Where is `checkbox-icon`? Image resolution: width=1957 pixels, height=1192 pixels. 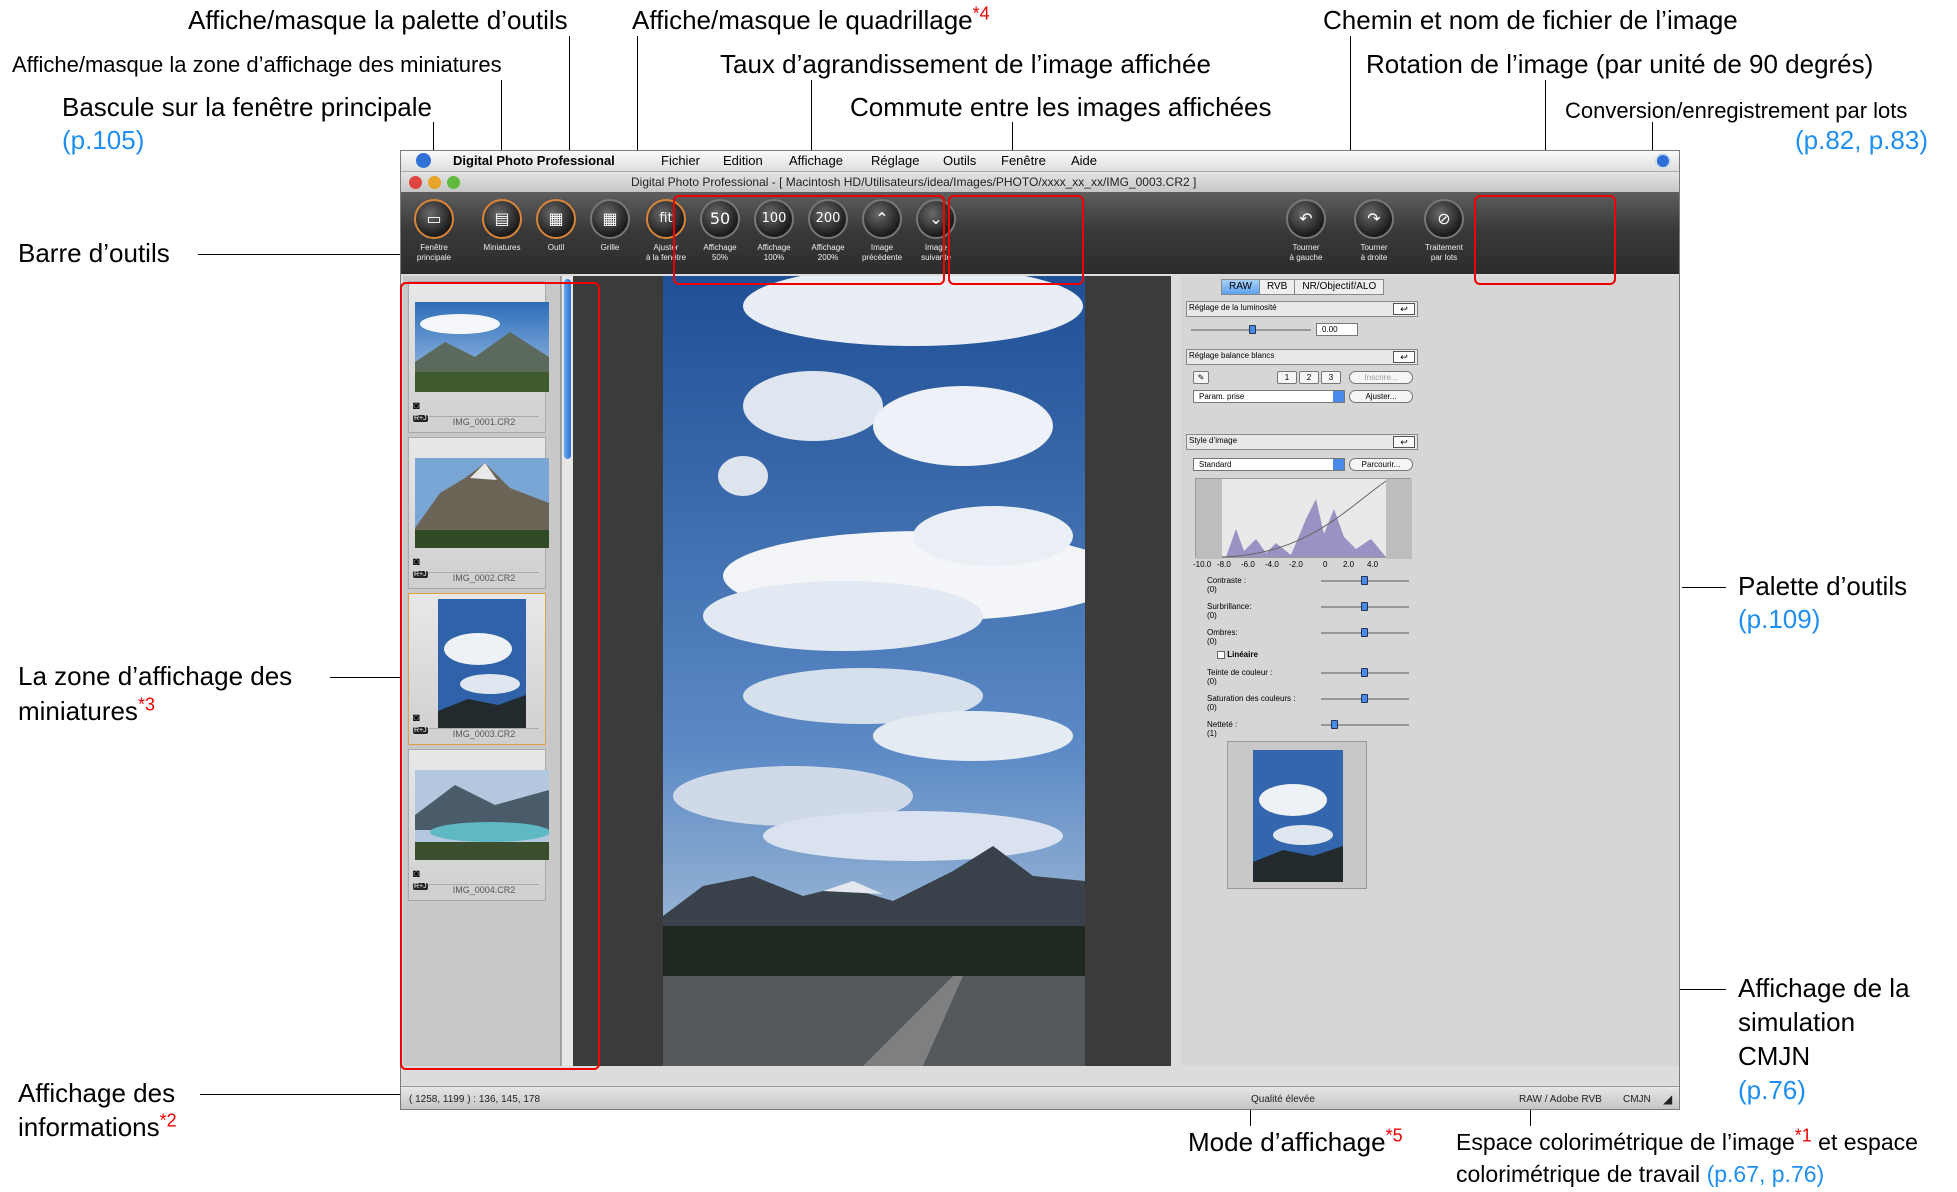
checkbox-icon is located at coordinates (1221, 654).